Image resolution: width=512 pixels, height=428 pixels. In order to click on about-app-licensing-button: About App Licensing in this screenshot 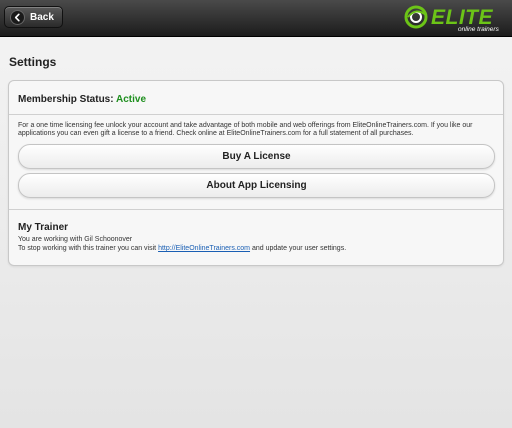, I will do `click(256, 185)`.